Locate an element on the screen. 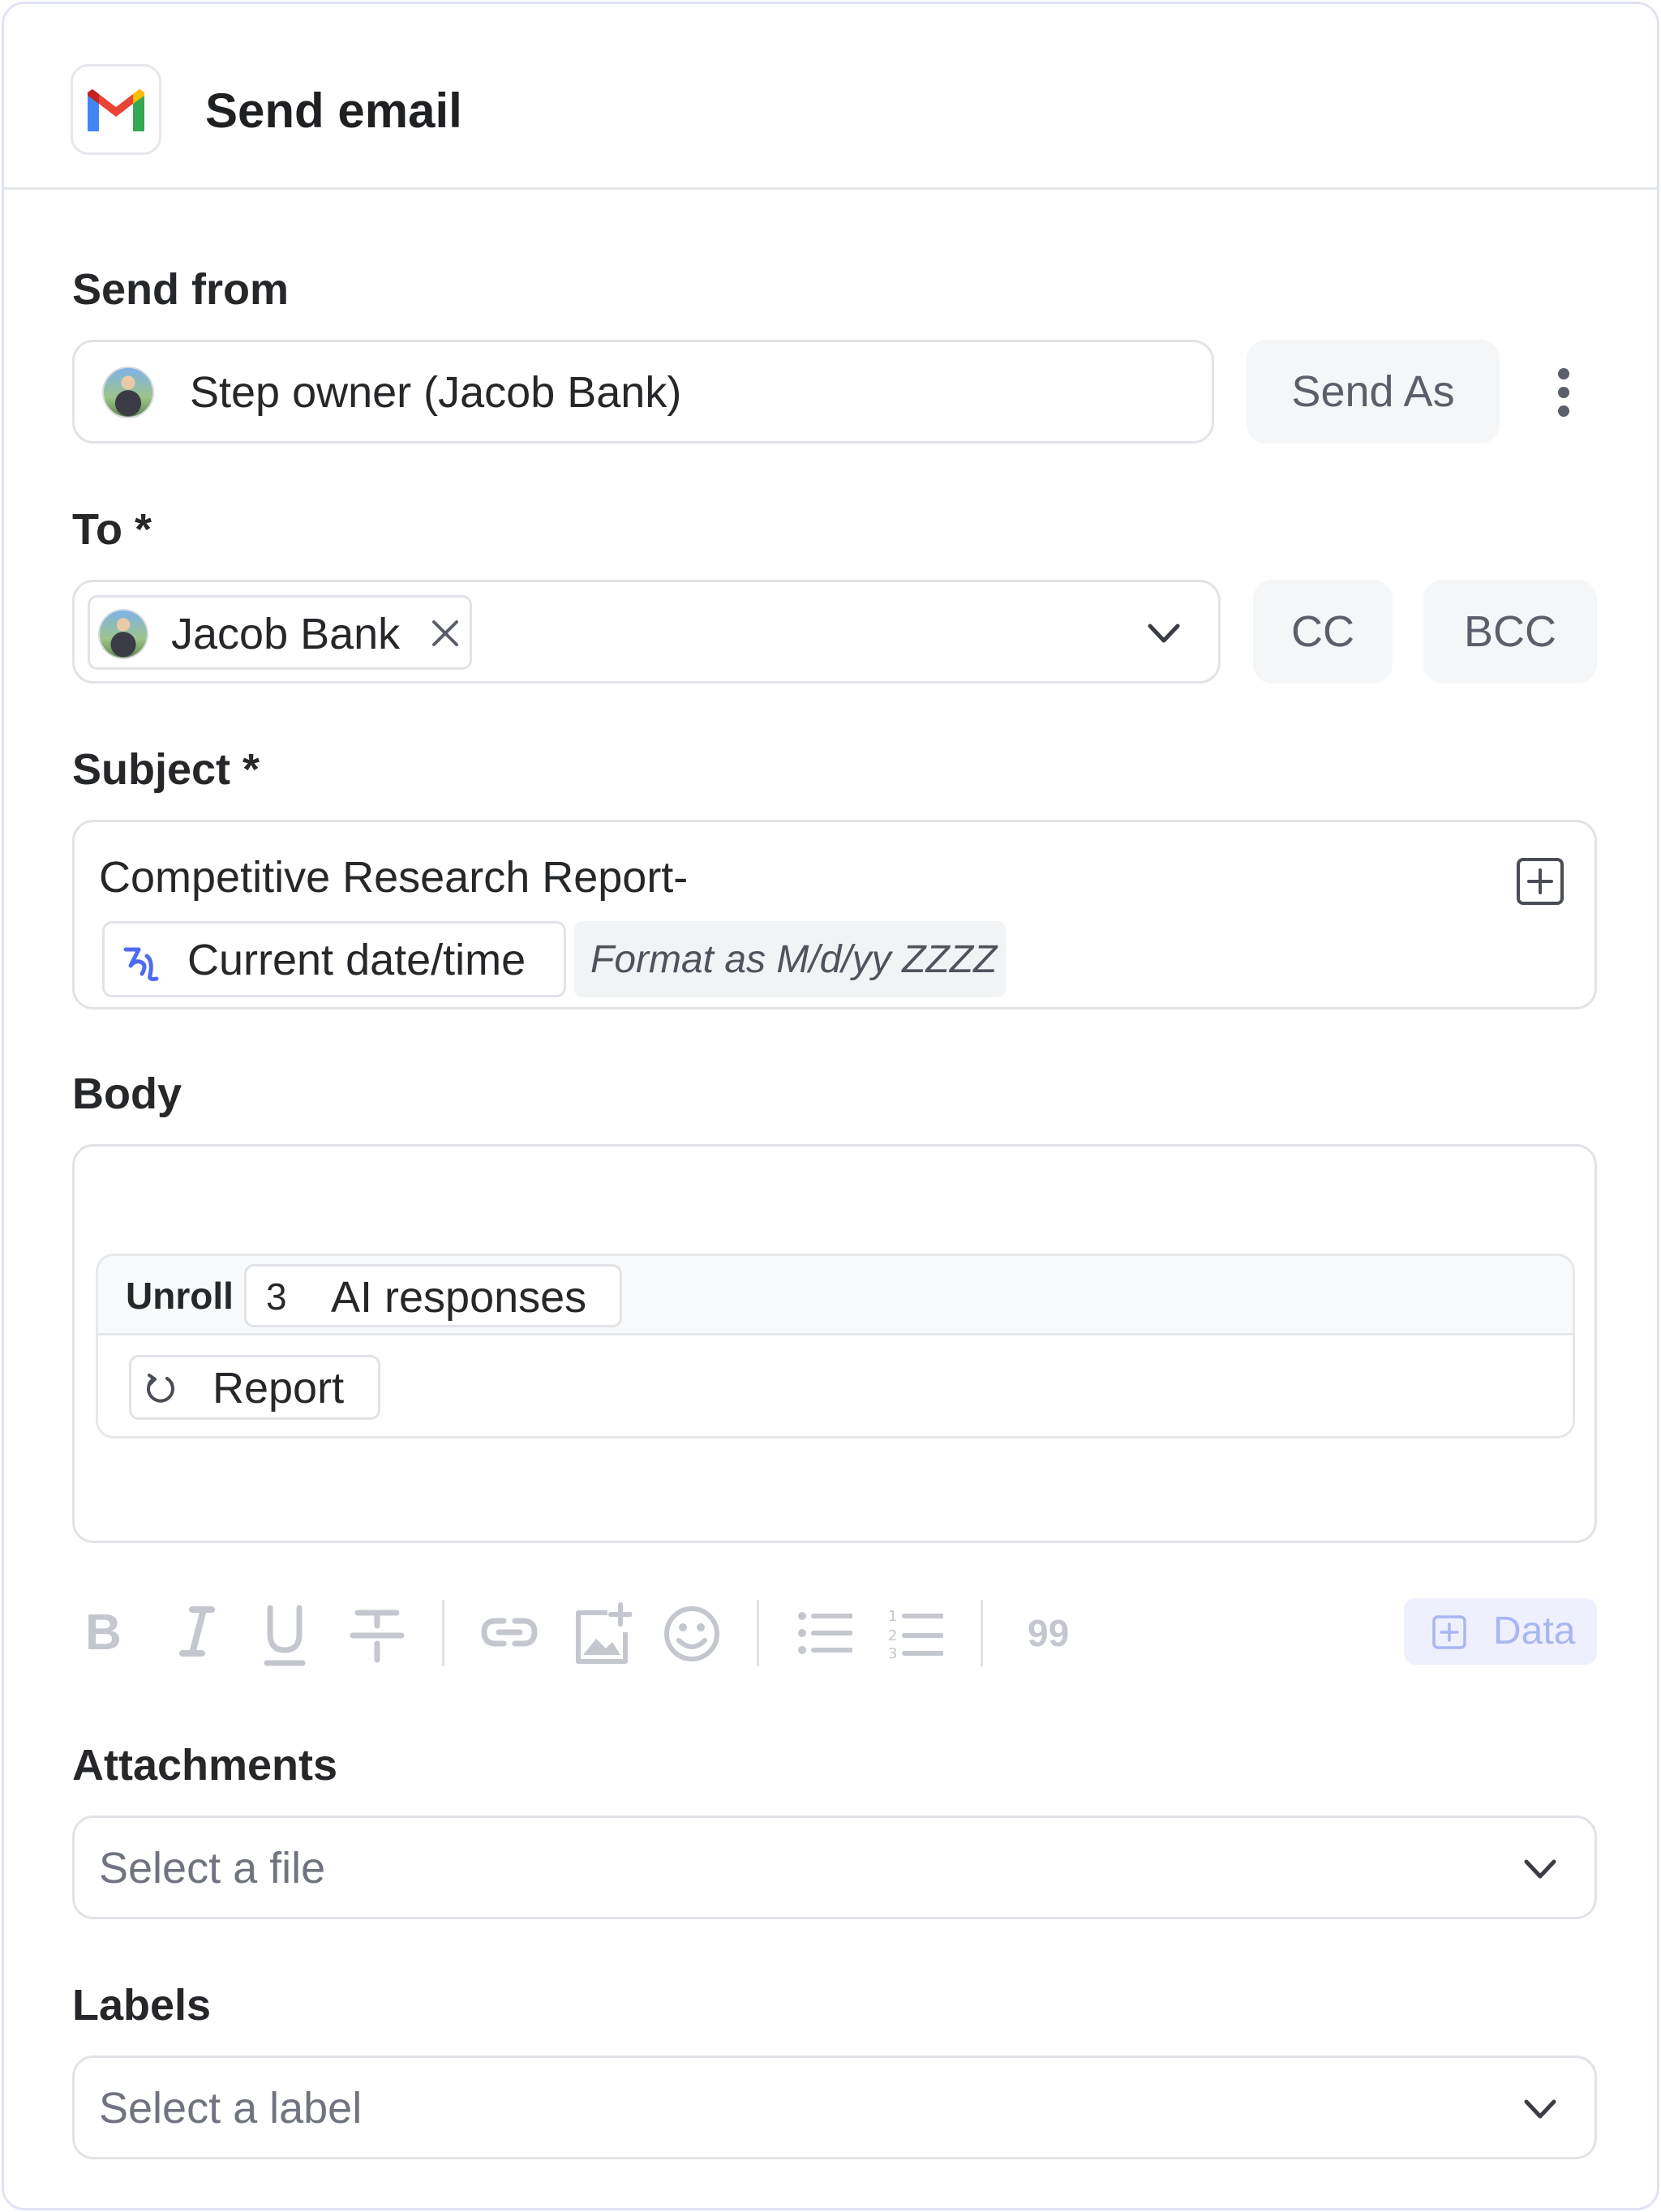 The height and width of the screenshot is (2212, 1661). insert-data-button: Data is located at coordinates (1500, 1631).